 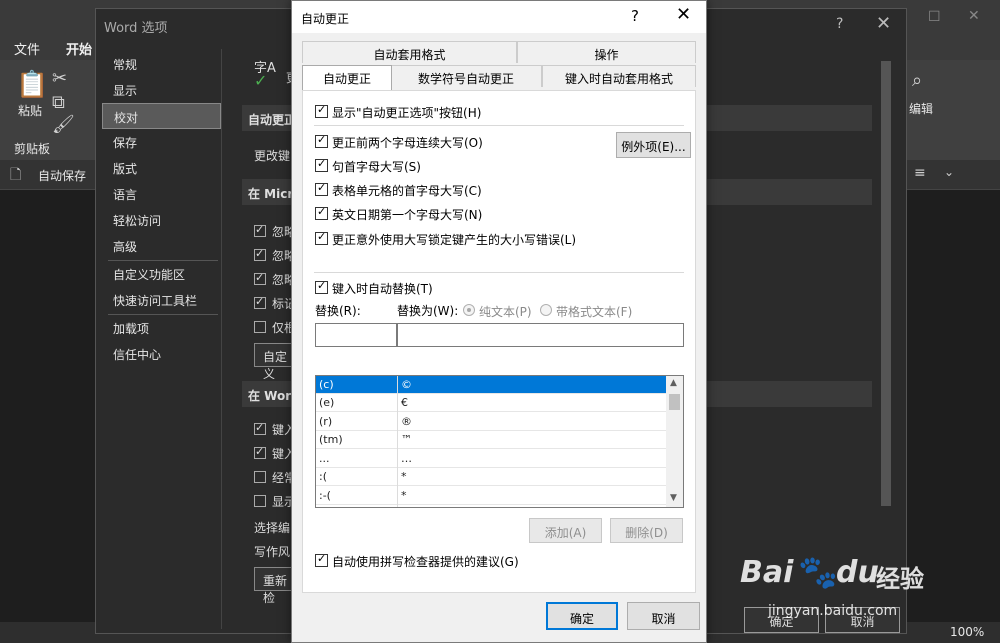 I want to click on cancel-button: 取消, so click(x=663, y=616).